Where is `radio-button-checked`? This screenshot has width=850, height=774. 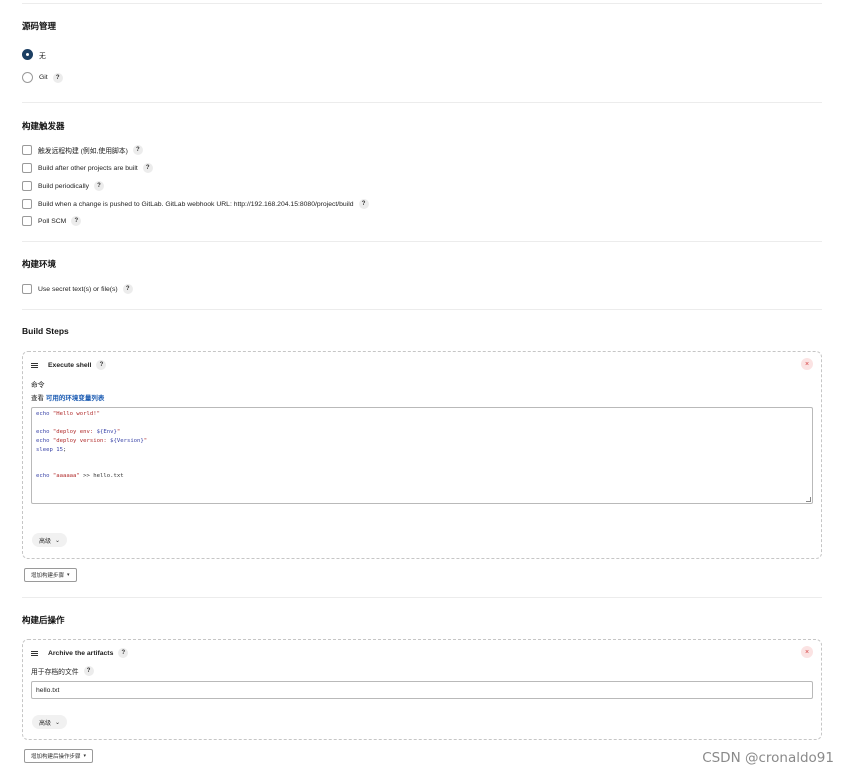
radio-button-checked is located at coordinates (27, 54).